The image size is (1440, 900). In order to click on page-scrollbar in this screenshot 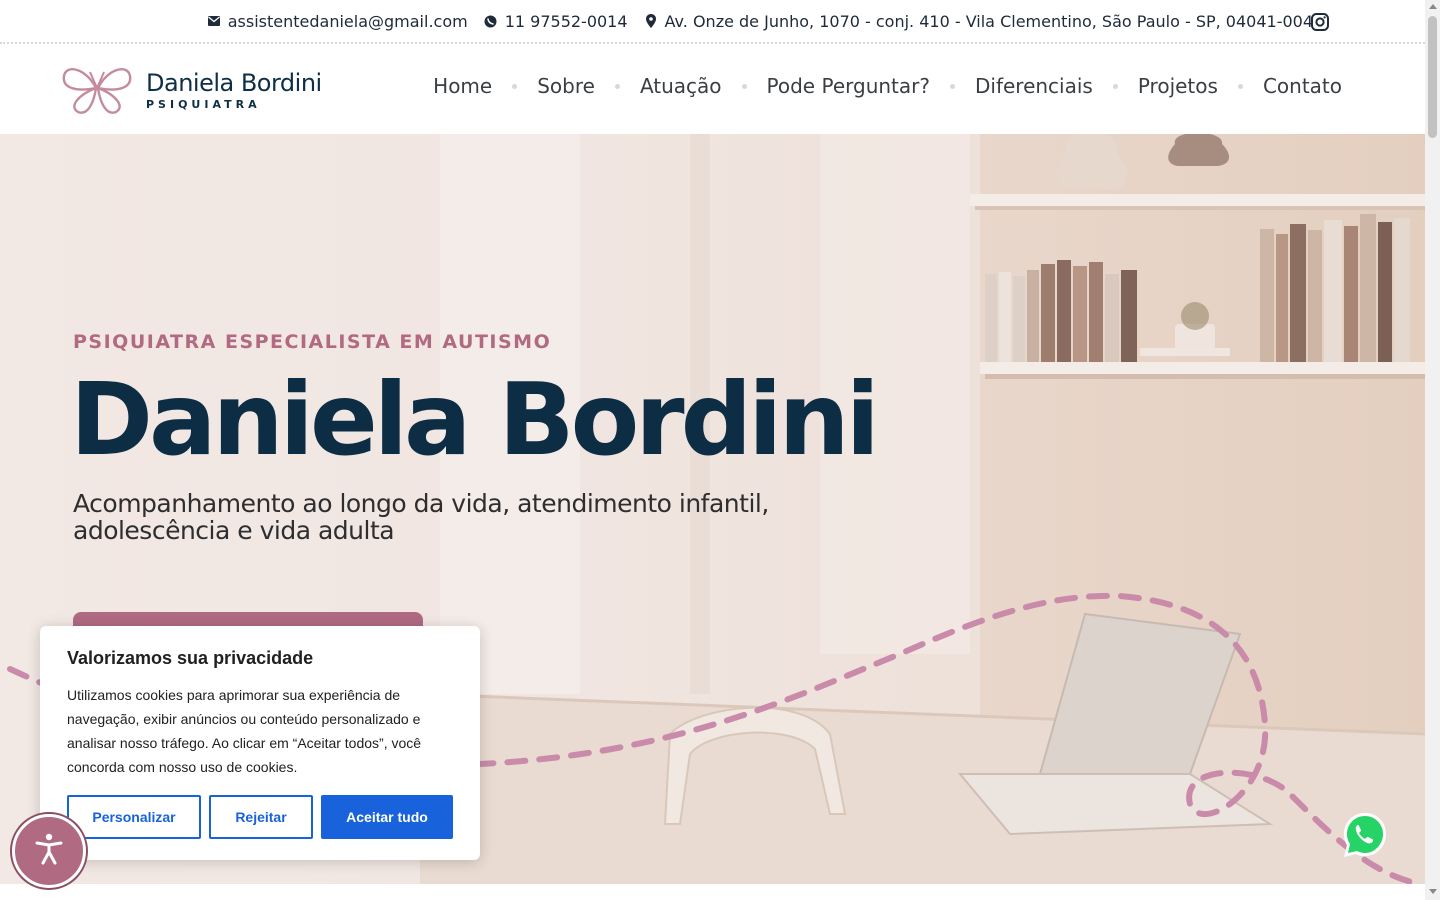, I will do `click(1432, 450)`.